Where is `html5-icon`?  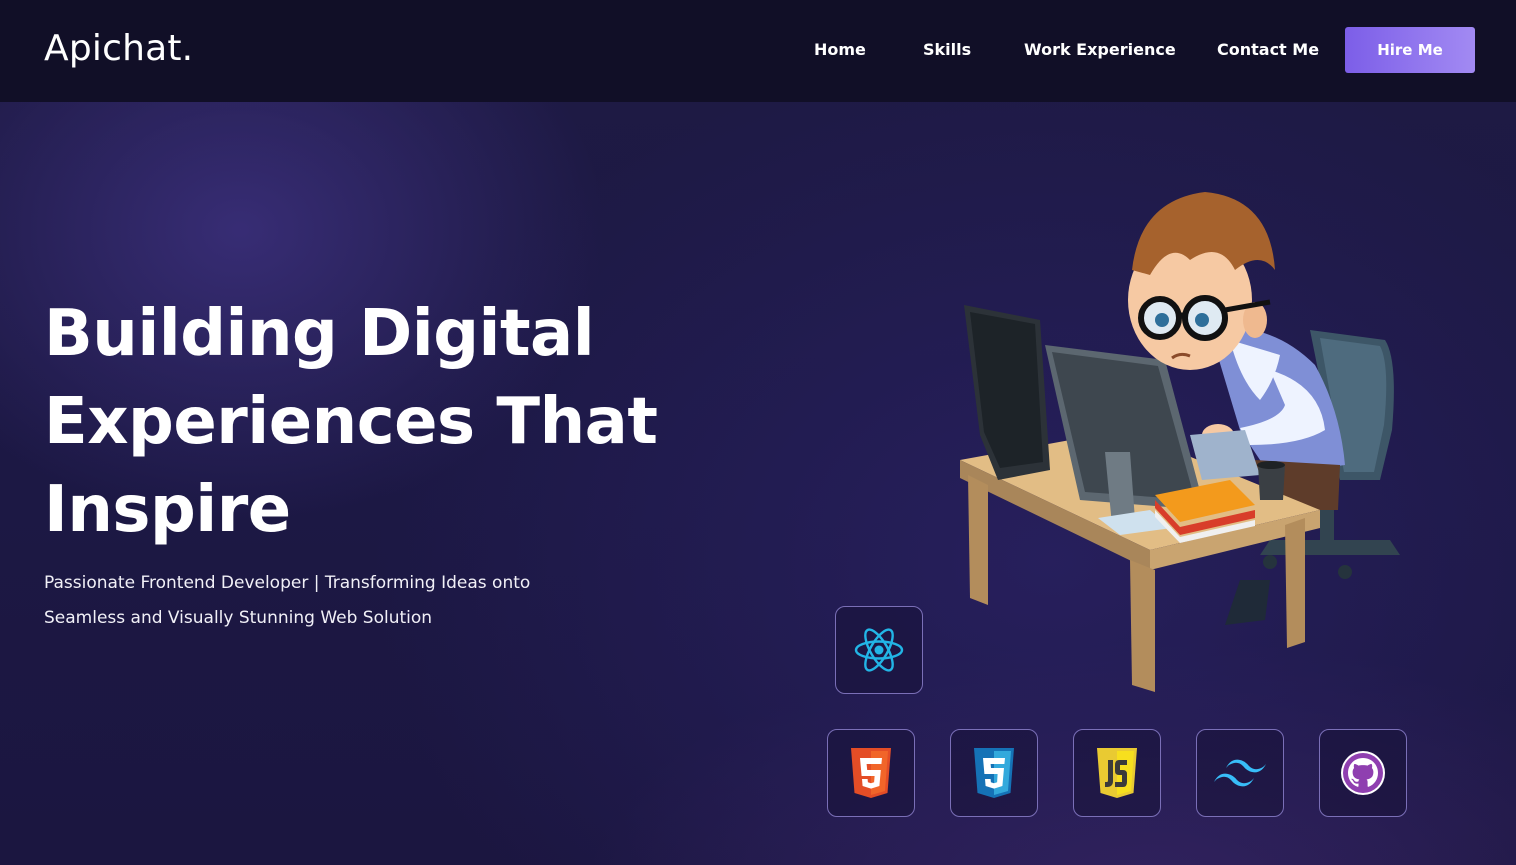 html5-icon is located at coordinates (871, 773).